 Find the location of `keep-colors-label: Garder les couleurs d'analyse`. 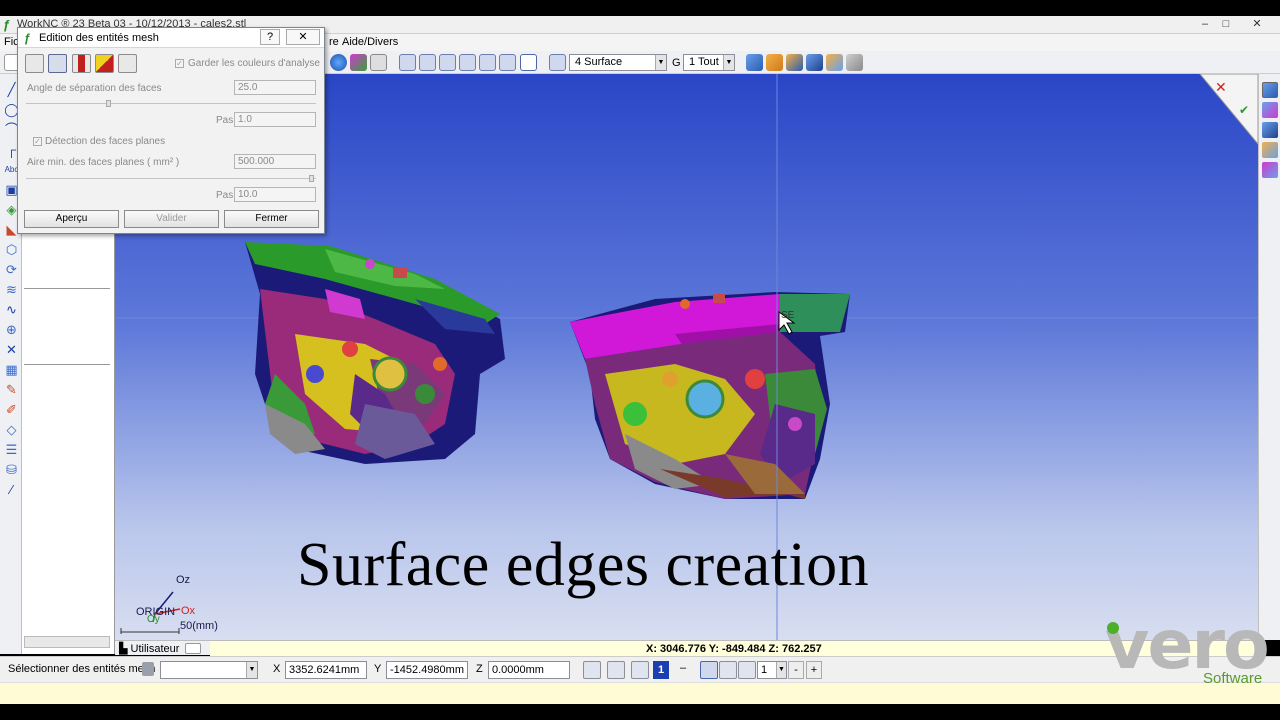

keep-colors-label: Garder les couleurs d'analyse is located at coordinates (254, 63).